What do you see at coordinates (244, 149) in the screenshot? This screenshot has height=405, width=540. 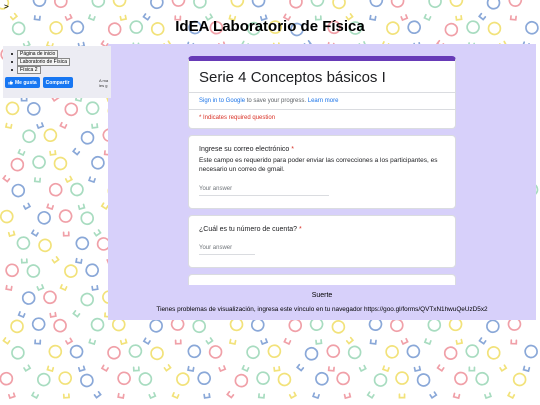 I see `question-title-text: Ingrese su correo electrónico` at bounding box center [244, 149].